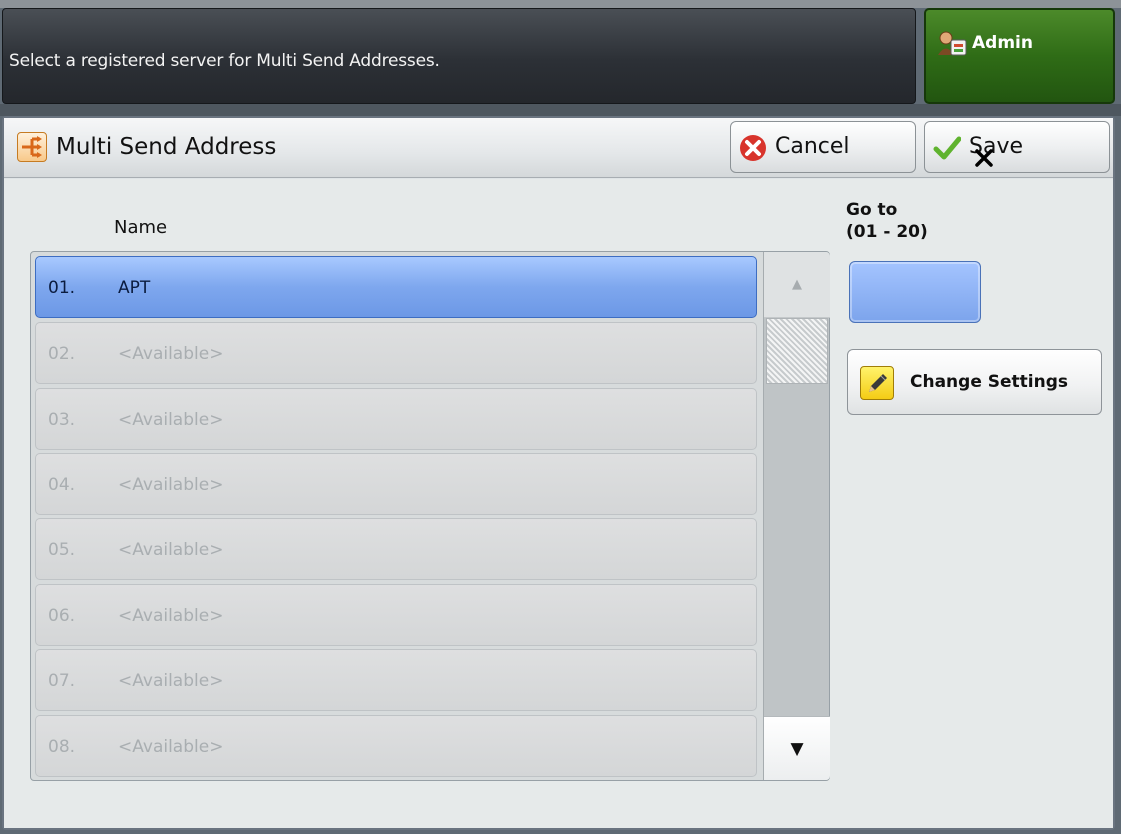  I want to click on scroll-thumb, so click(797, 351).